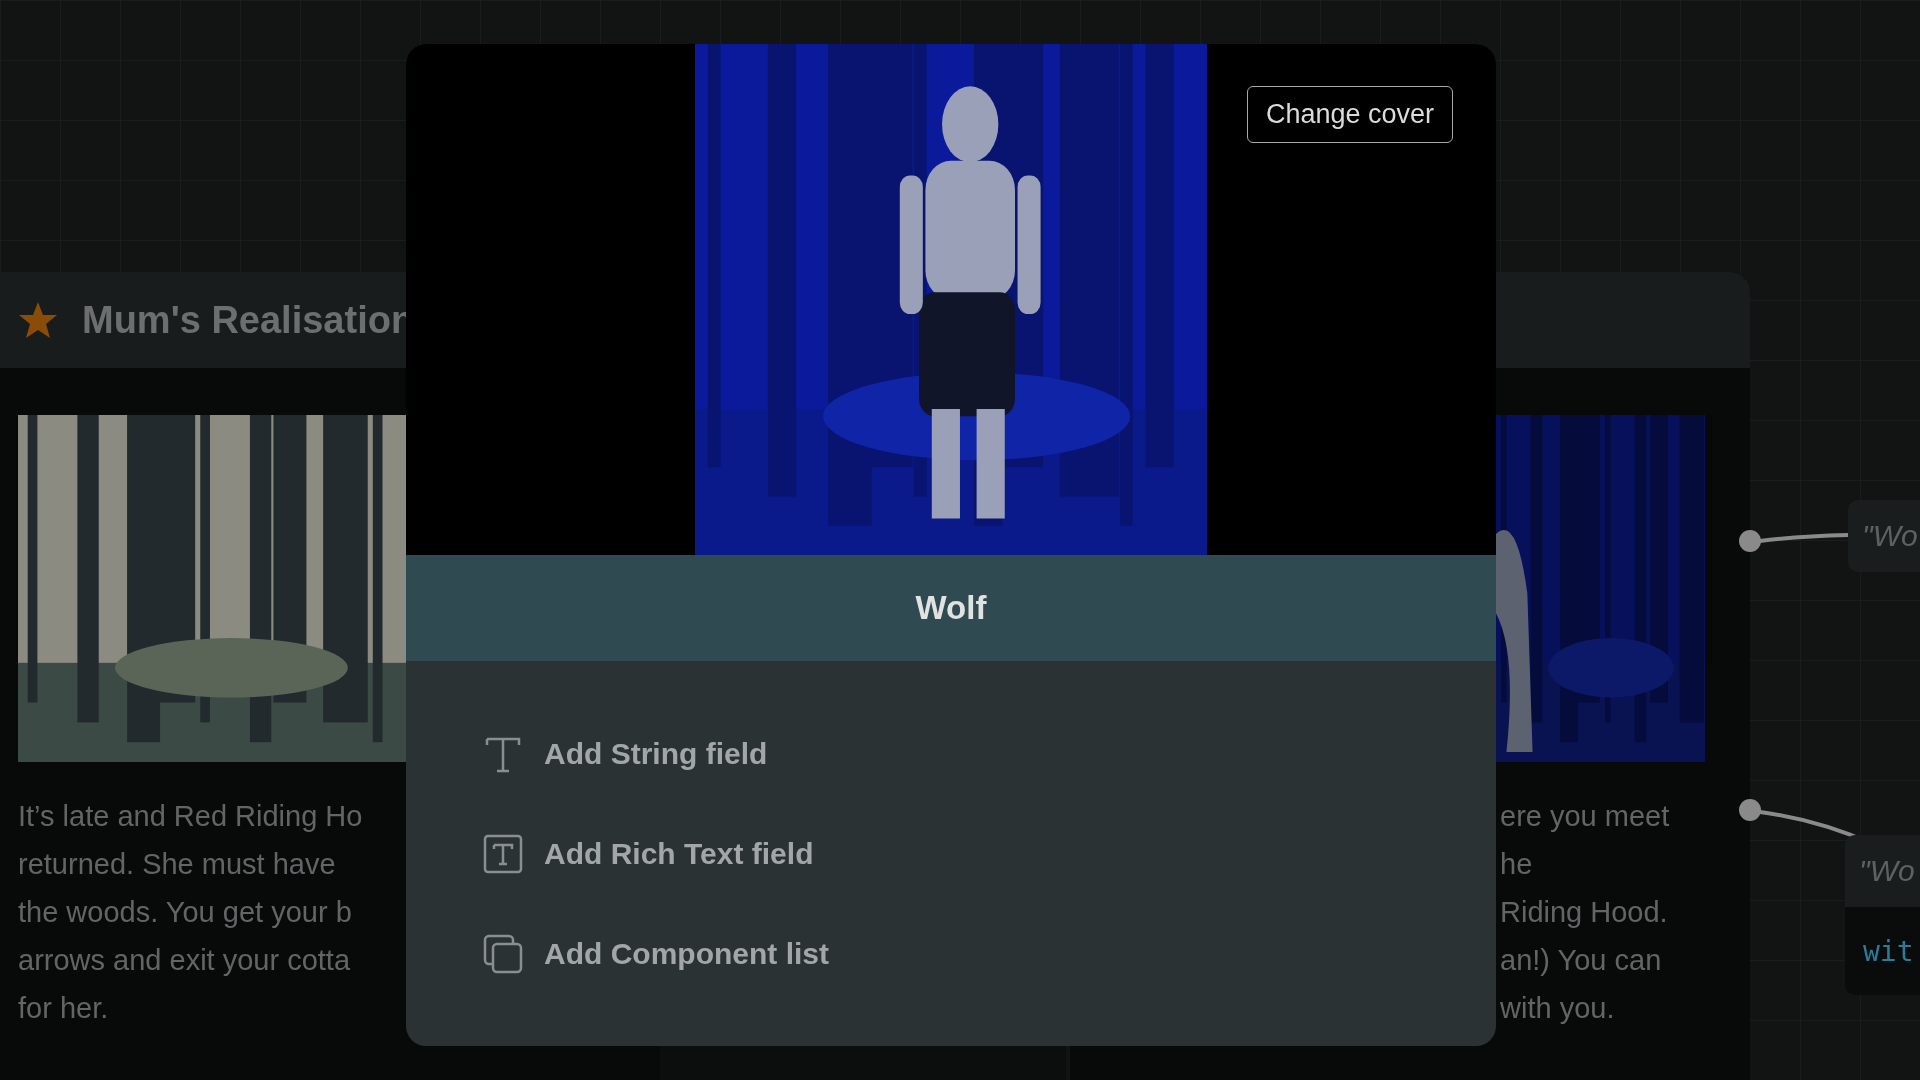  What do you see at coordinates (625, 754) in the screenshot?
I see `add-field-option: Add String field` at bounding box center [625, 754].